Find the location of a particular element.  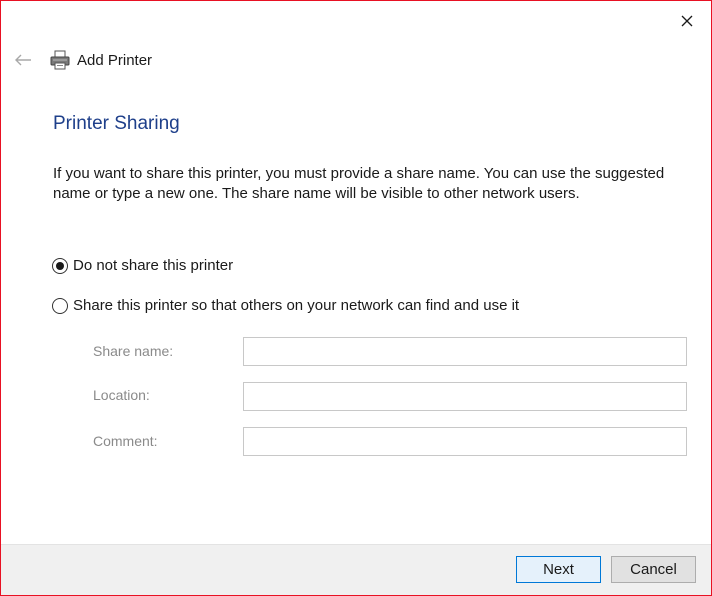

wizard-title: Add Printer is located at coordinates (115, 60).